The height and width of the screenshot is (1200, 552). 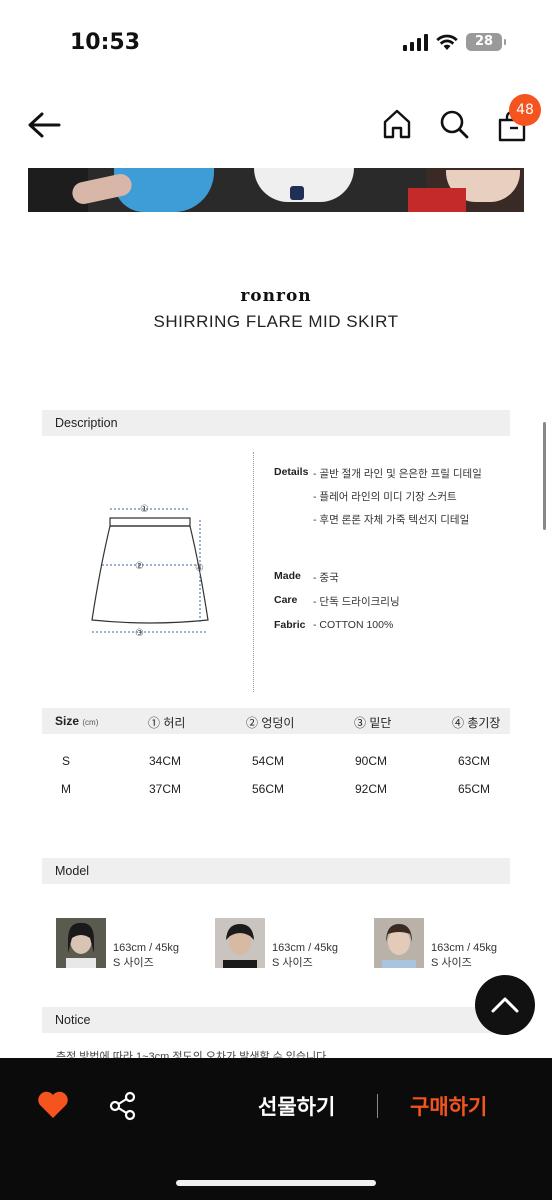 What do you see at coordinates (476, 723) in the screenshot?
I see `size-col-length: ④ 총기장` at bounding box center [476, 723].